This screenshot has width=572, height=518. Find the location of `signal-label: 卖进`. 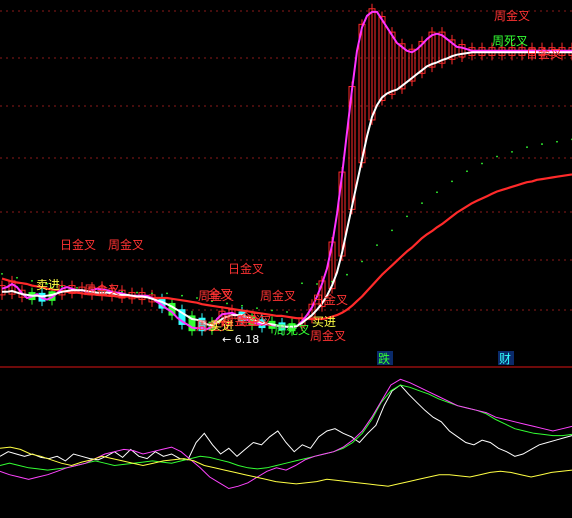

signal-label: 卖进 is located at coordinates (48, 285).